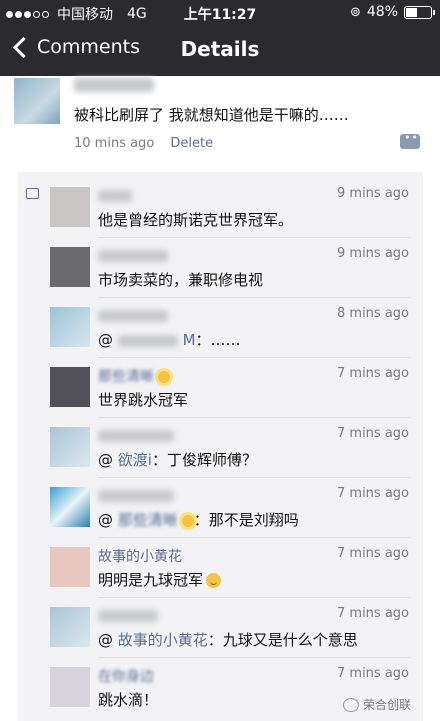 The height and width of the screenshot is (721, 440). What do you see at coordinates (126, 377) in the screenshot?
I see `author-name: 那些清晰` at bounding box center [126, 377].